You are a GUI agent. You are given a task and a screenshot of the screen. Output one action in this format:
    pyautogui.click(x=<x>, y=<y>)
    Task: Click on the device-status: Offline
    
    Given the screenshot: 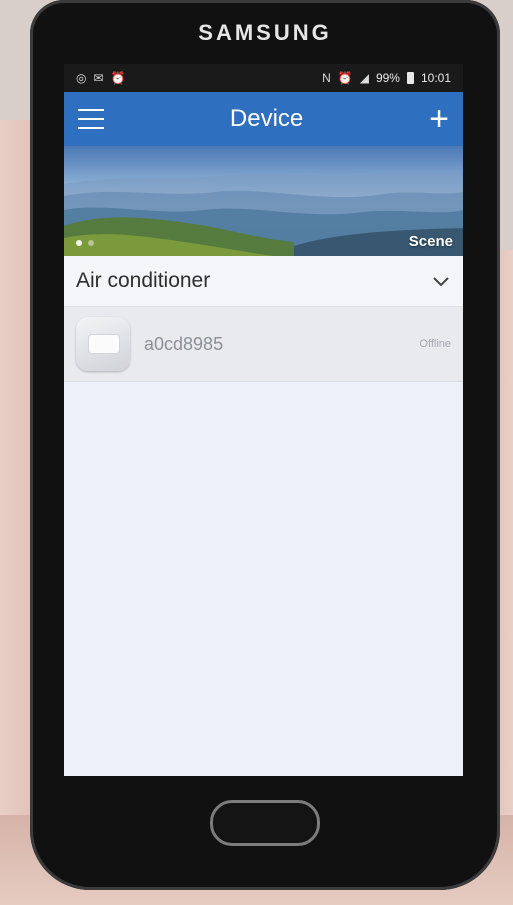 What is the action you would take?
    pyautogui.click(x=435, y=344)
    